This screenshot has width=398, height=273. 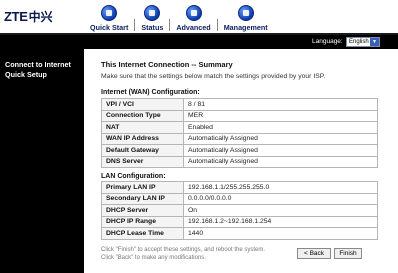 I want to click on row-key: DNS Server, so click(x=142, y=161).